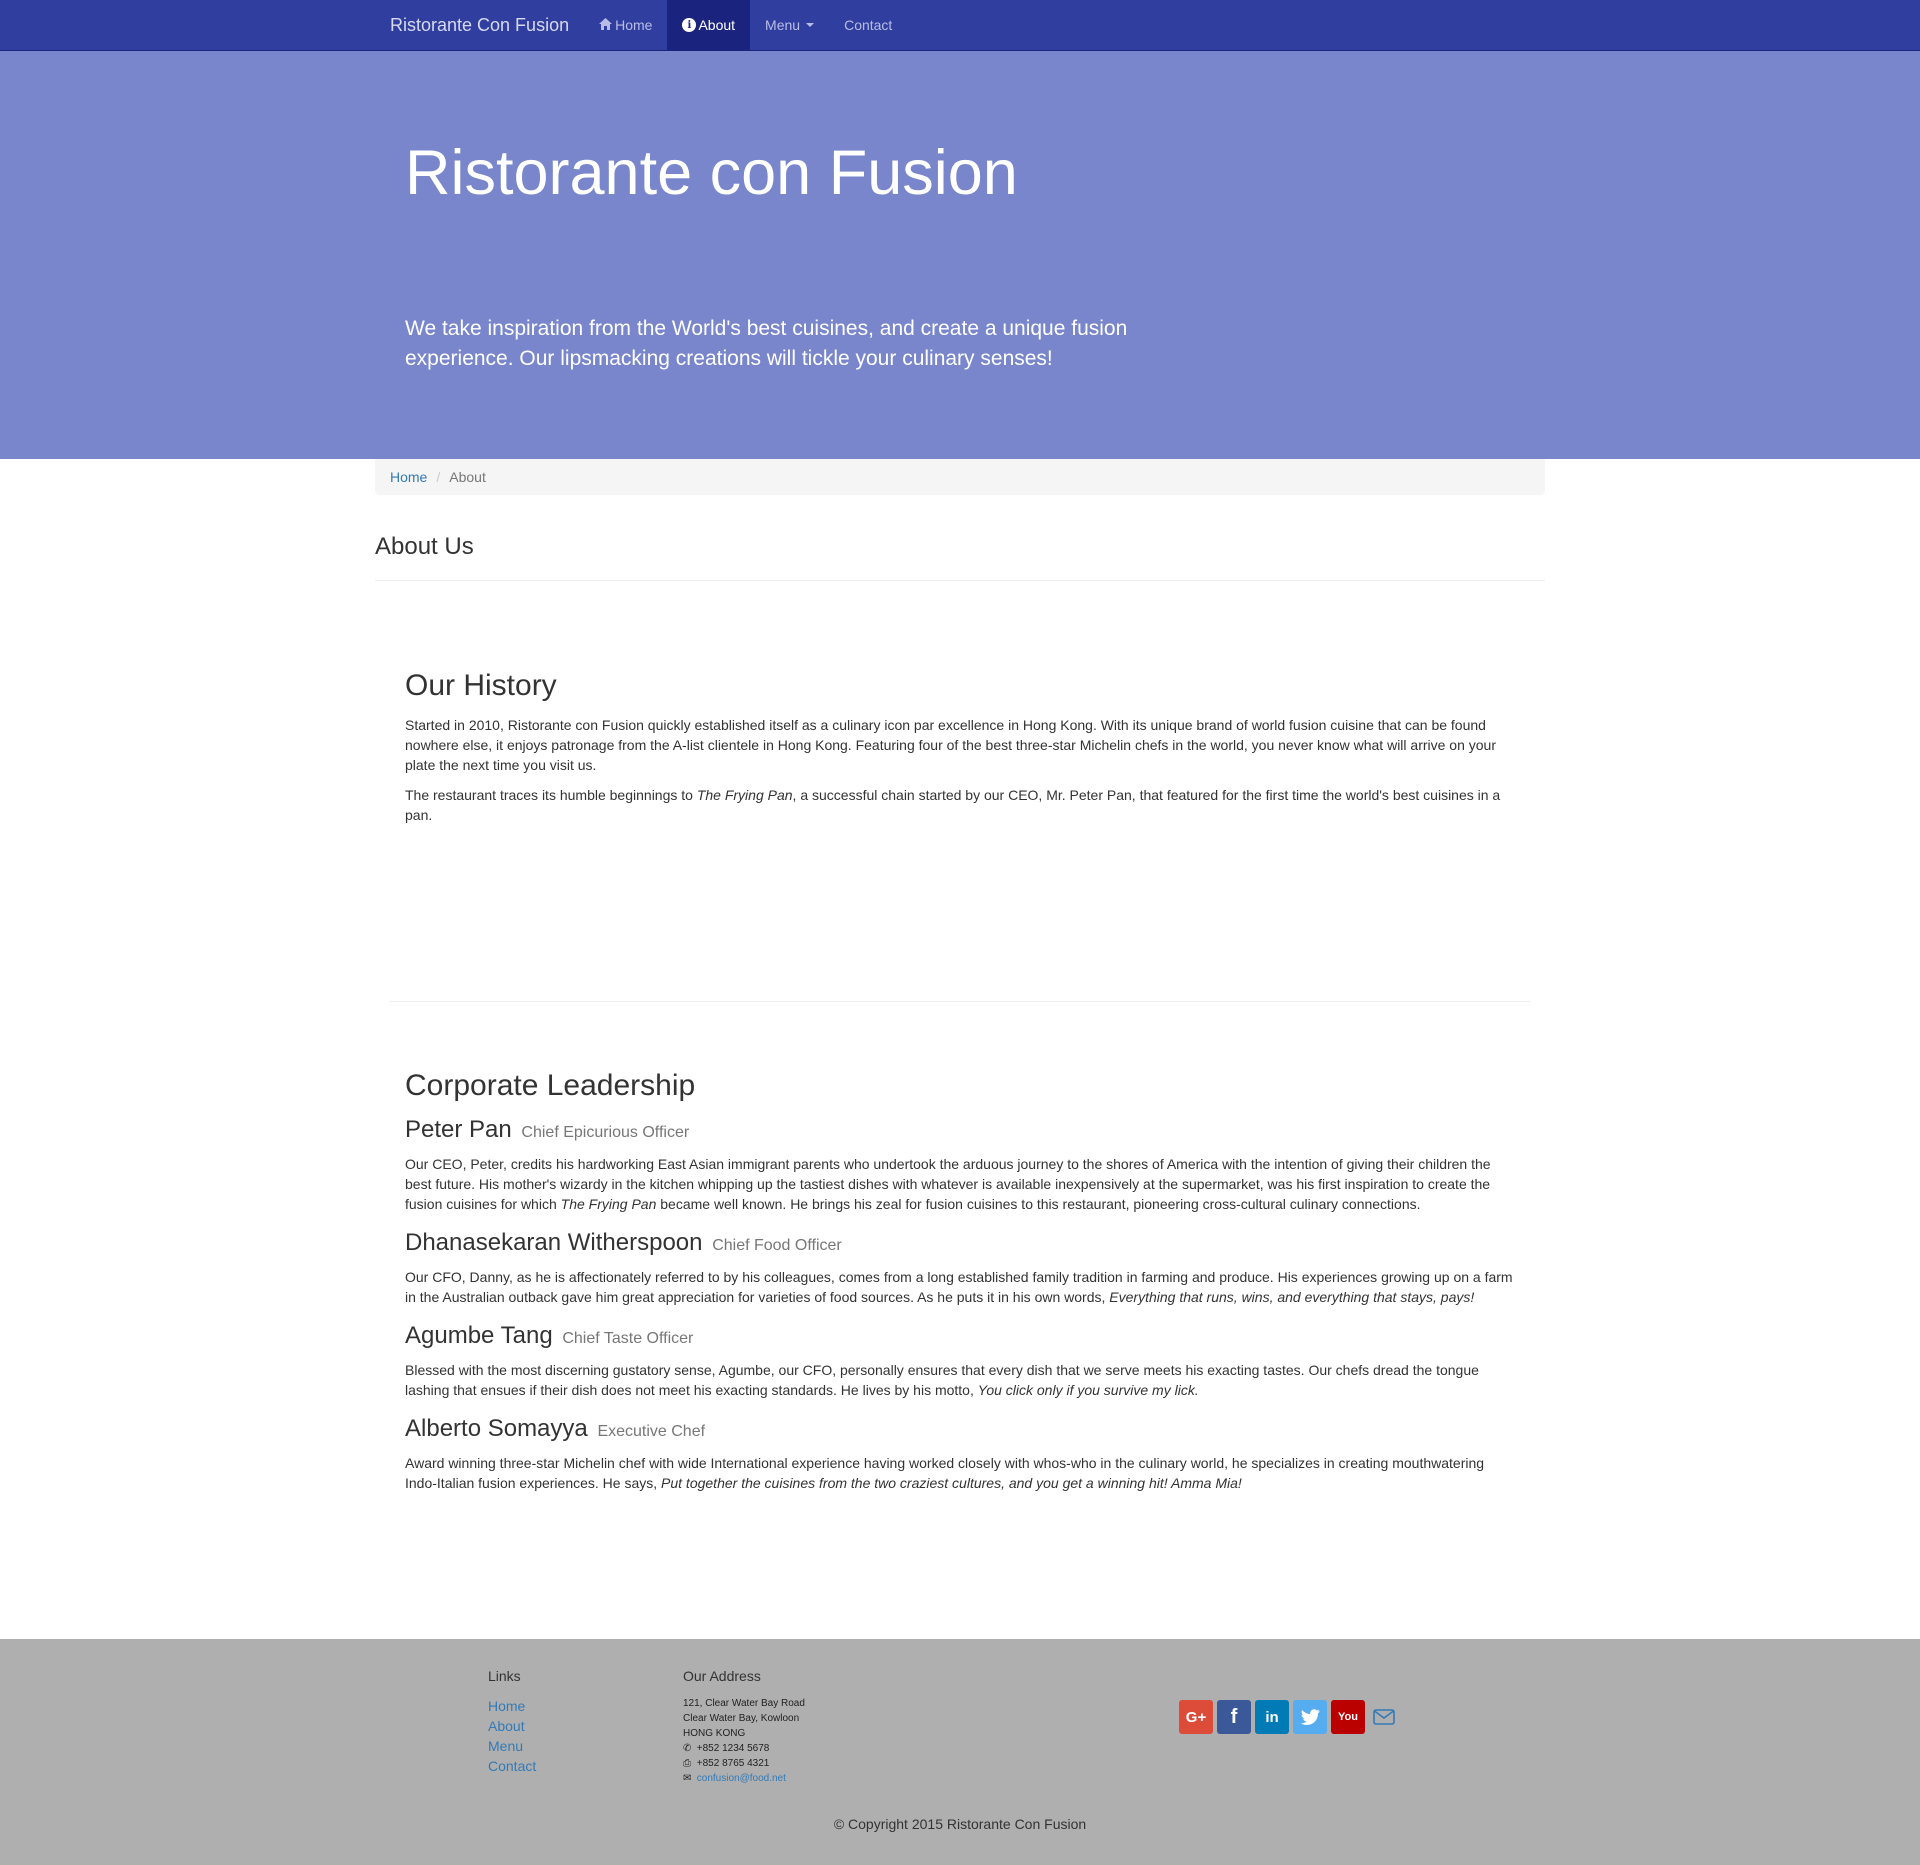  What do you see at coordinates (1348, 1717) in the screenshot?
I see `youtube-icon: You` at bounding box center [1348, 1717].